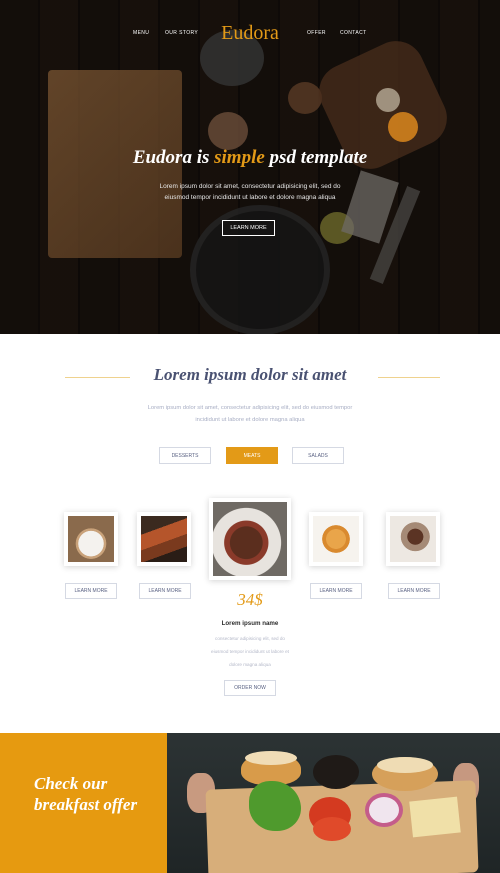 The image size is (500, 873). I want to click on nav-link-our-story: OUR STORY, so click(181, 33).